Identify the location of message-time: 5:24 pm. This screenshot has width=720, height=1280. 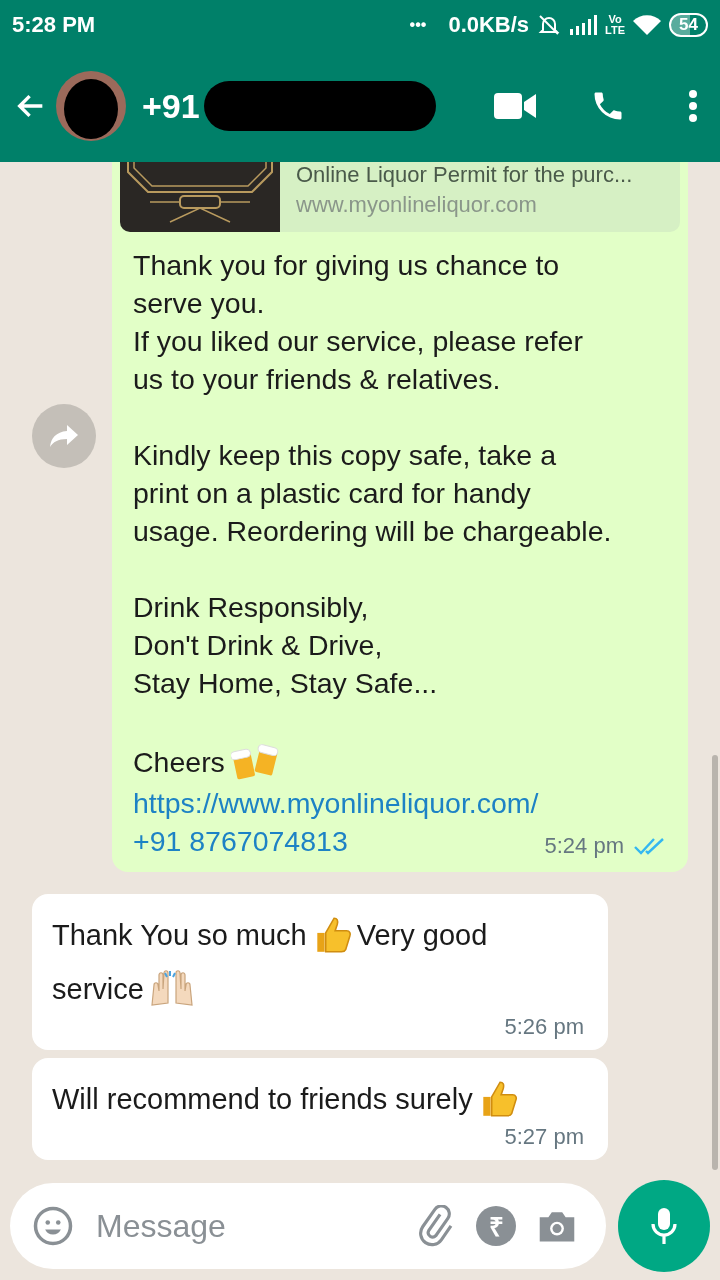
(584, 846).